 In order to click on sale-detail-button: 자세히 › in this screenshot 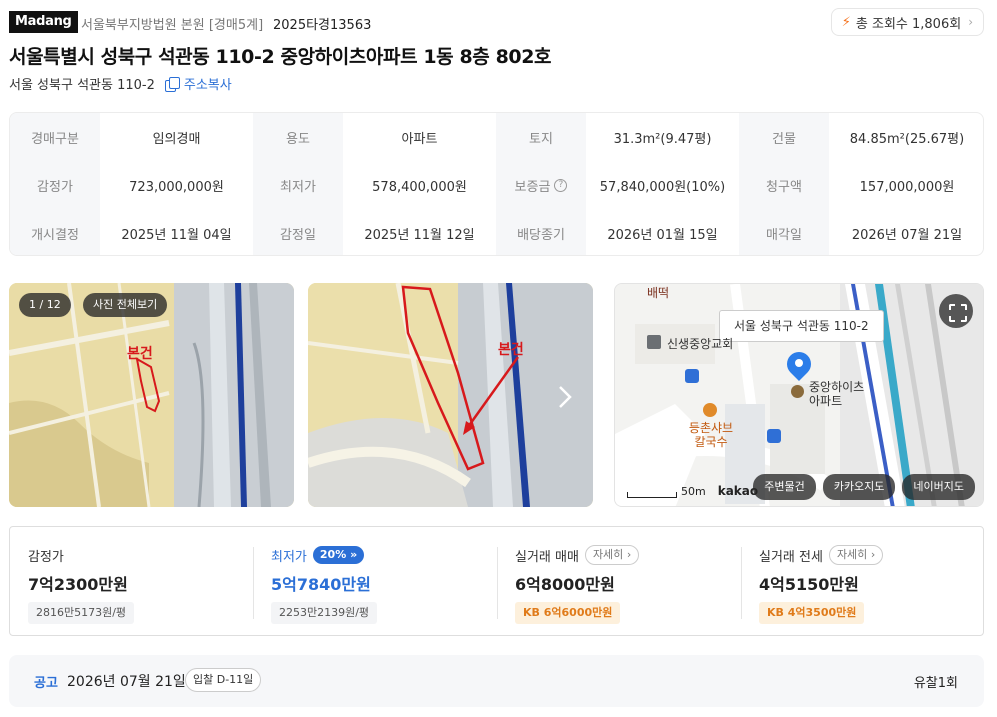, I will do `click(612, 555)`.